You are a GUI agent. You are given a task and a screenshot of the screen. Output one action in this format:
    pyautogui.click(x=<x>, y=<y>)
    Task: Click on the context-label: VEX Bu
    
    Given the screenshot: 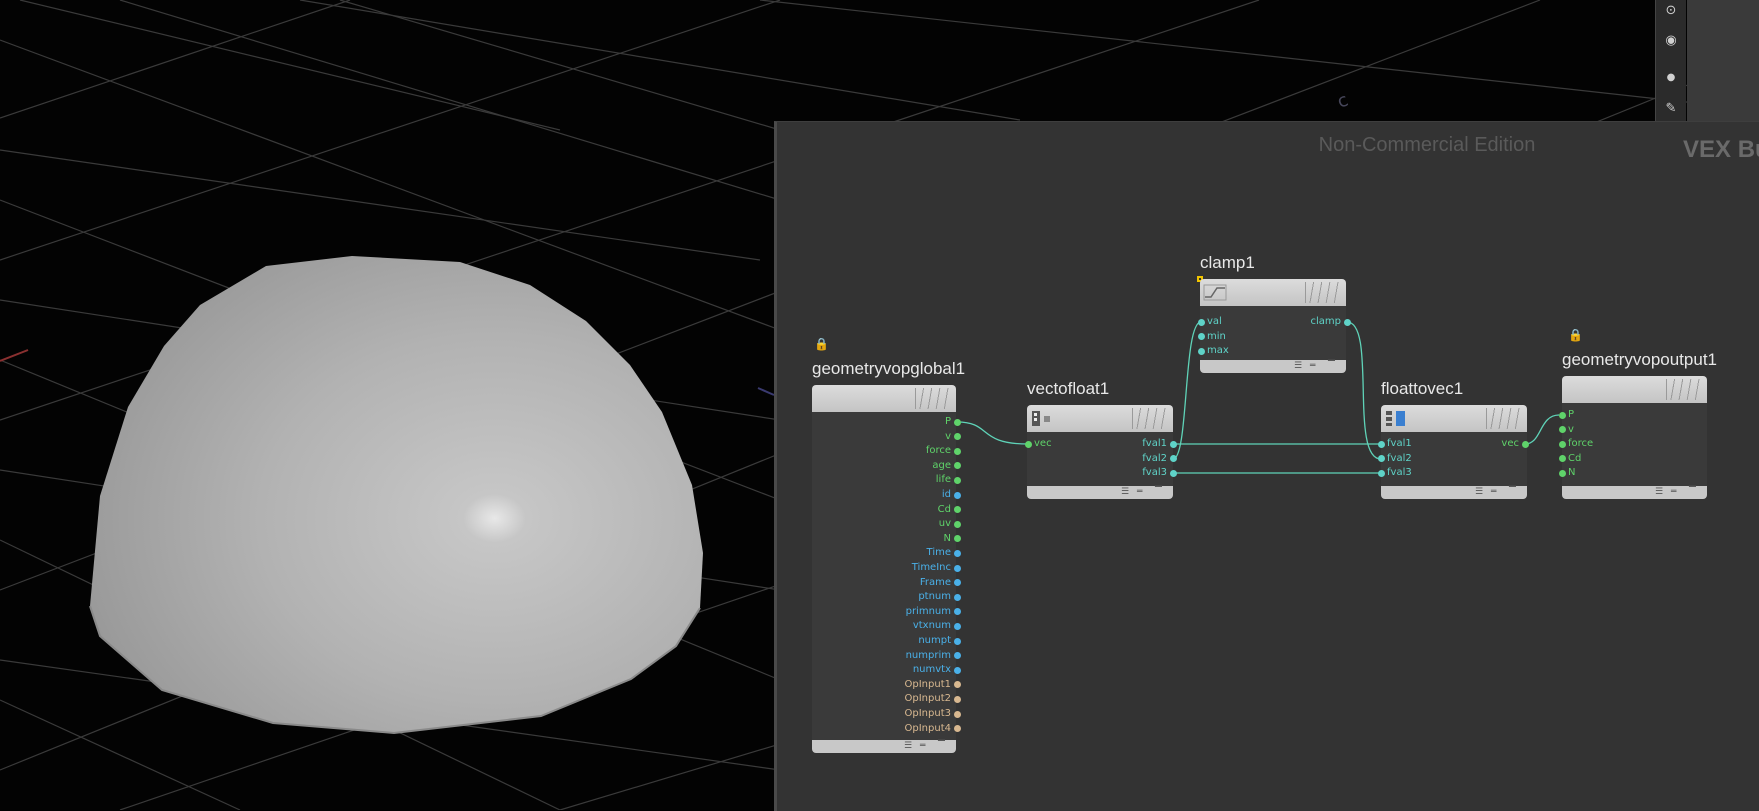 What is the action you would take?
    pyautogui.click(x=1721, y=149)
    